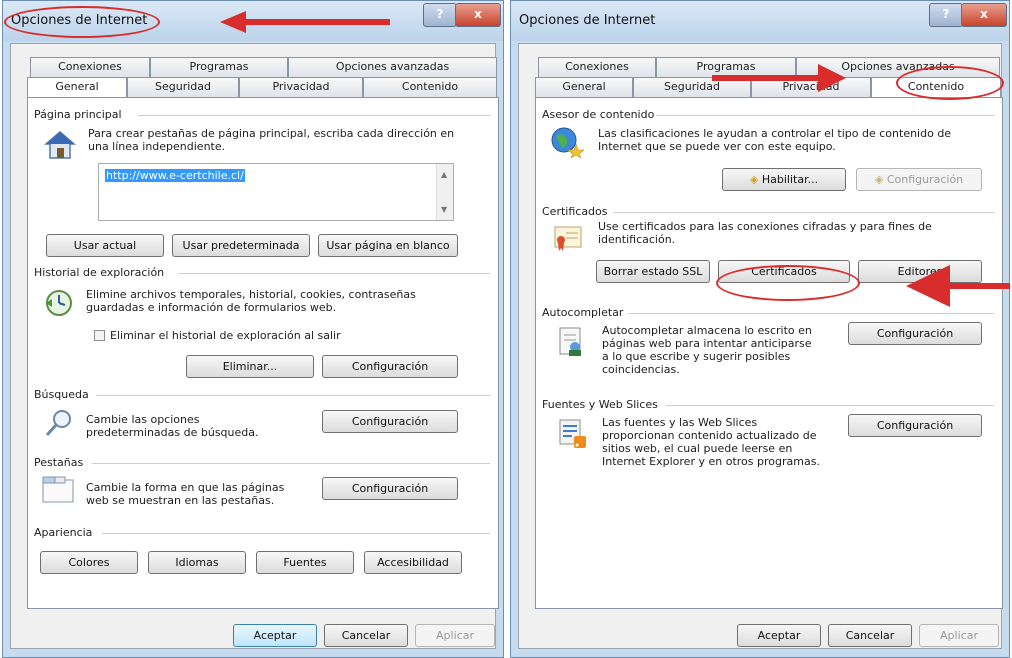 This screenshot has height=658, width=1012. I want to click on annotation-arrowhead-tab, so click(832, 78).